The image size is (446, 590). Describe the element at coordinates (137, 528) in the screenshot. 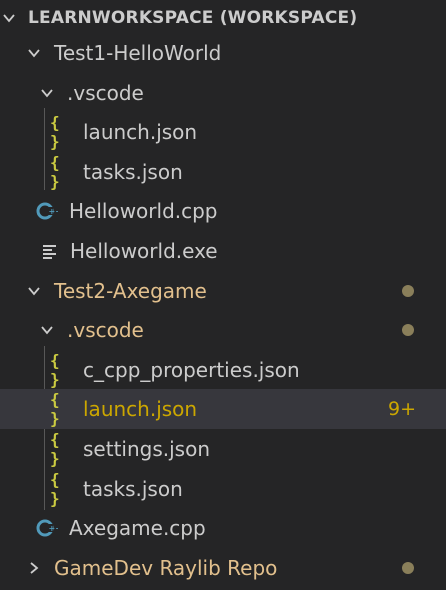

I see `file-label: Axegame.cpp` at that location.